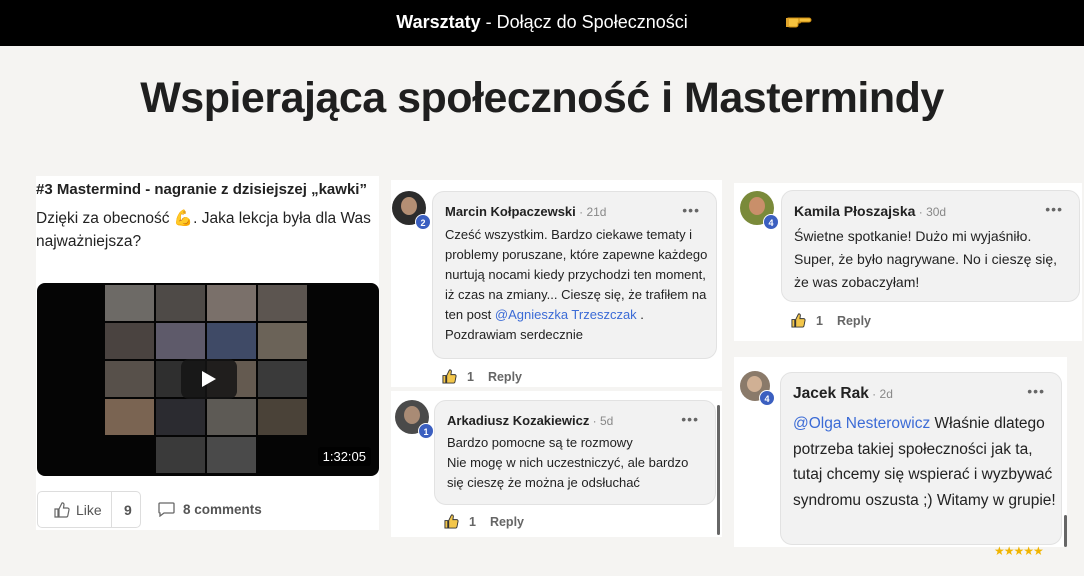 The image size is (1084, 576). What do you see at coordinates (936, 212) in the screenshot?
I see `comment-time: 30d` at bounding box center [936, 212].